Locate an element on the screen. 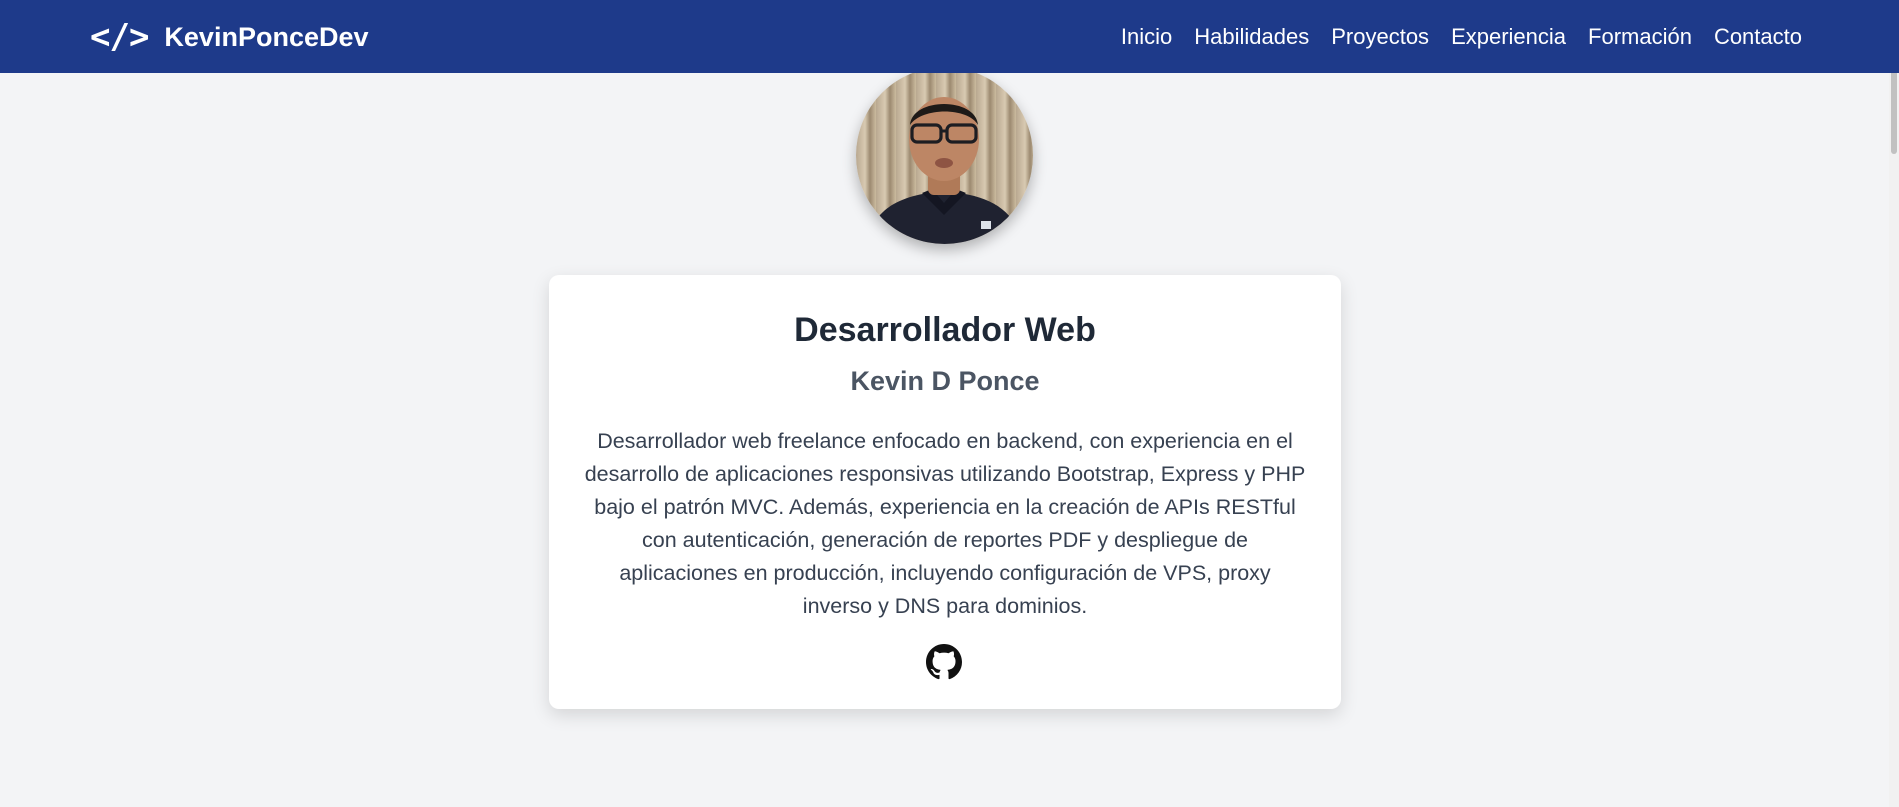 The width and height of the screenshot is (1899, 807). github-link is located at coordinates (944, 662).